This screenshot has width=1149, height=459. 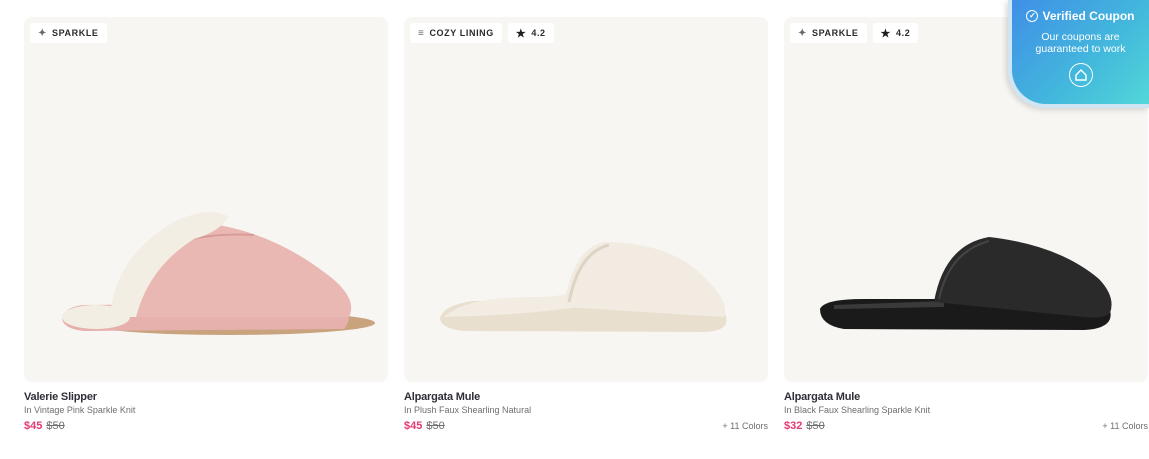 I want to click on coupon-subtitle: Our coupons are guaranteed to work, so click(x=1080, y=43).